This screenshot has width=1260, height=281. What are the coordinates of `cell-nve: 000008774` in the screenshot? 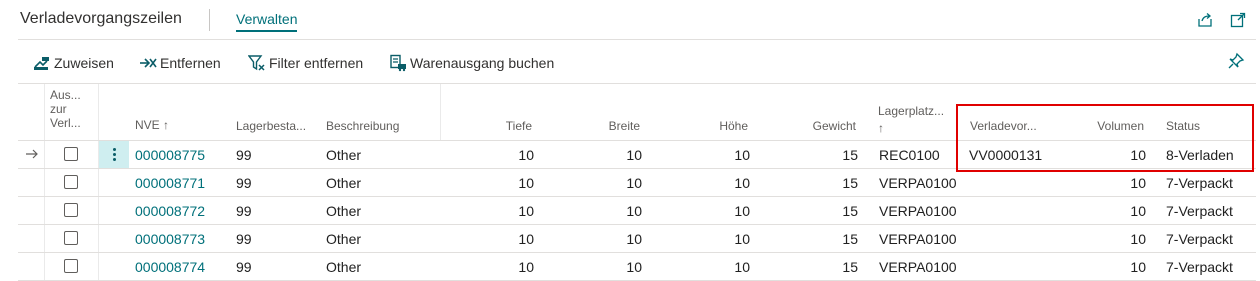 It's located at (180, 267).